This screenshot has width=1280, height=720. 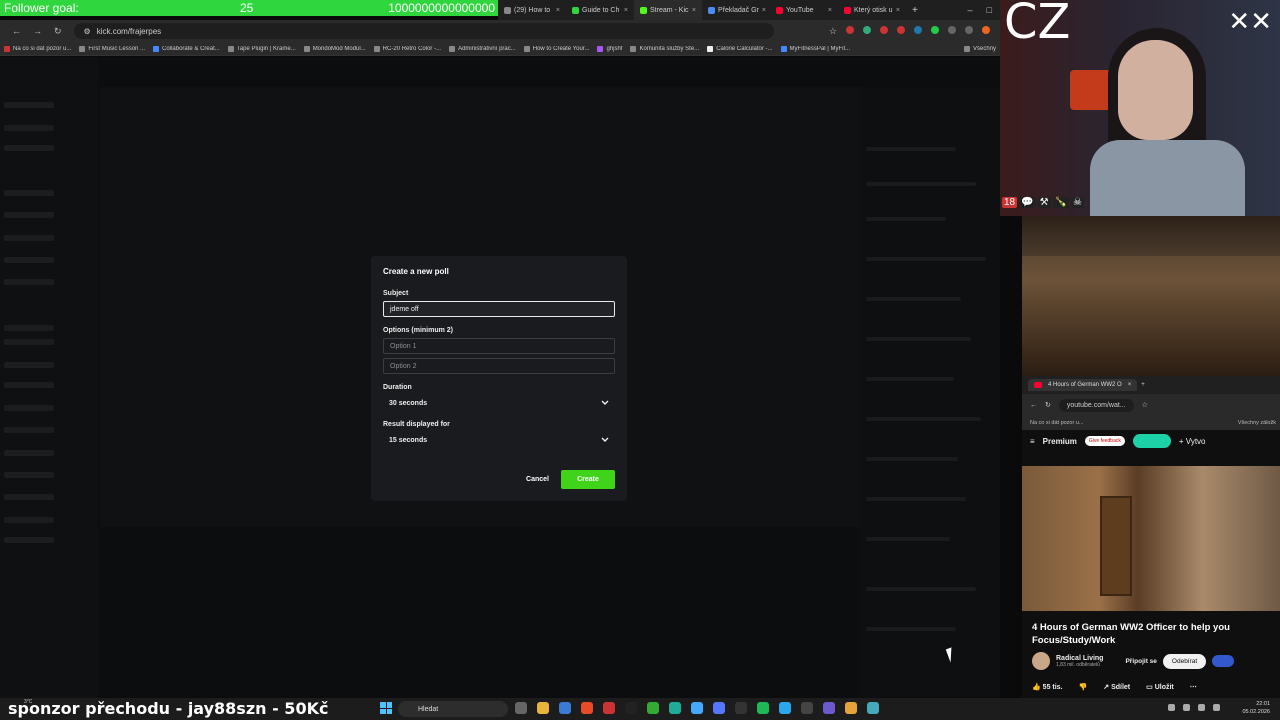 What do you see at coordinates (952, 29) in the screenshot?
I see `extensions-icon` at bounding box center [952, 29].